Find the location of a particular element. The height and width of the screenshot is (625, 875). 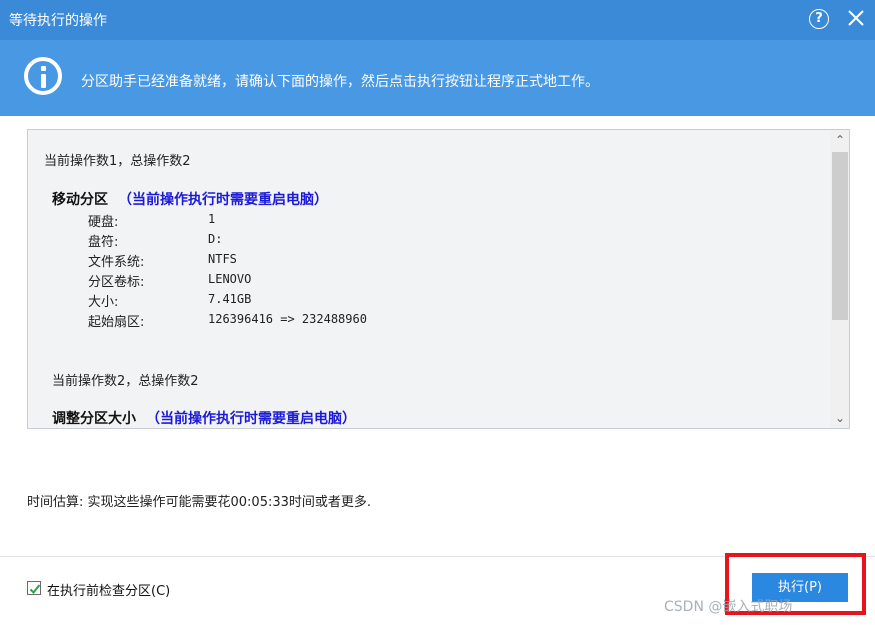

detail-label-size: 大小: is located at coordinates (103, 302).